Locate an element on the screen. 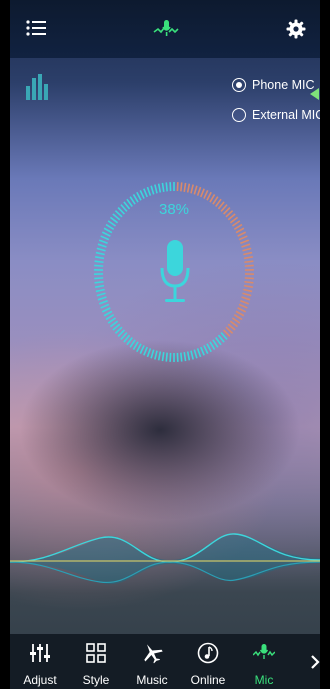 The width and height of the screenshot is (330, 689). mic-level-percent: 38% is located at coordinates (174, 209).